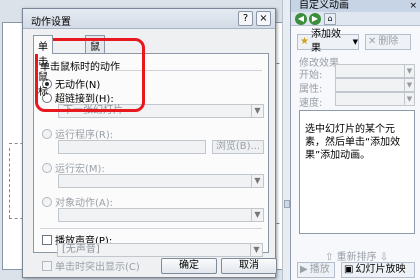  Describe the element at coordinates (304, 269) in the screenshot. I see `play-icon: ▶` at that location.